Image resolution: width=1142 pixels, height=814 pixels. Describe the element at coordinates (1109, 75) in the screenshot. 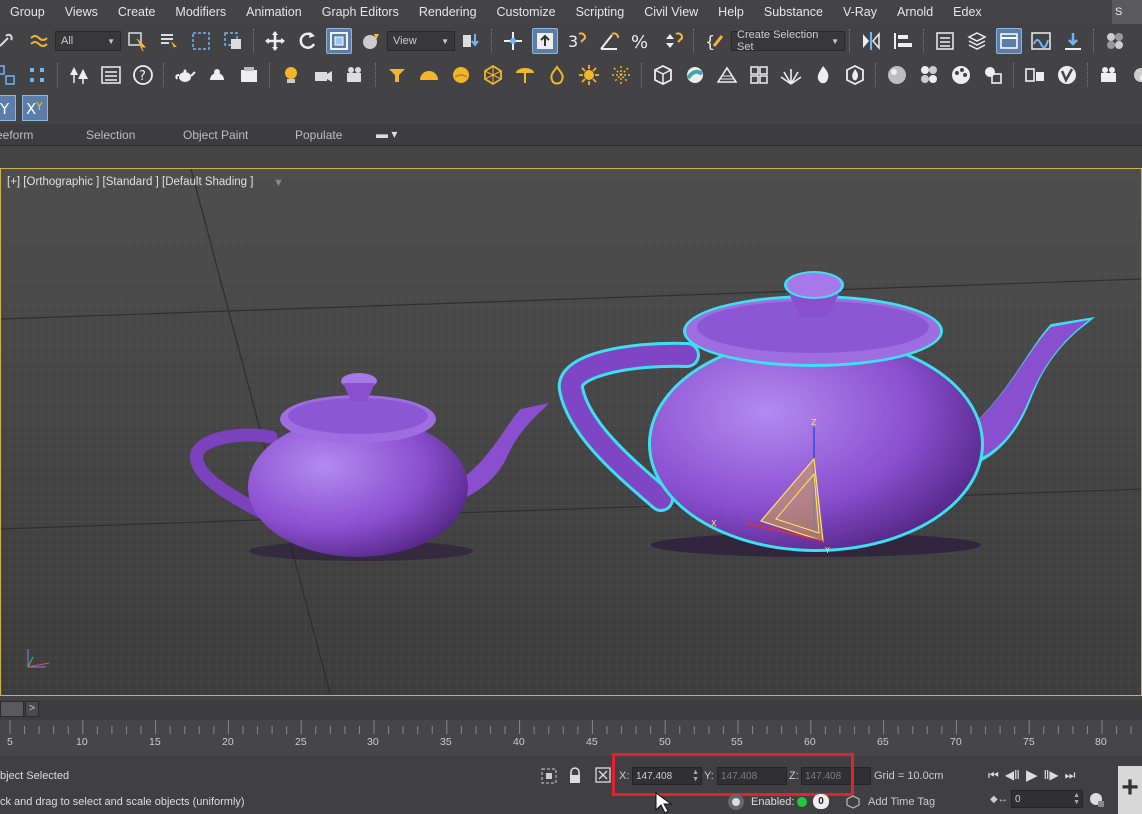

I see `vray-render-camera-icon` at that location.